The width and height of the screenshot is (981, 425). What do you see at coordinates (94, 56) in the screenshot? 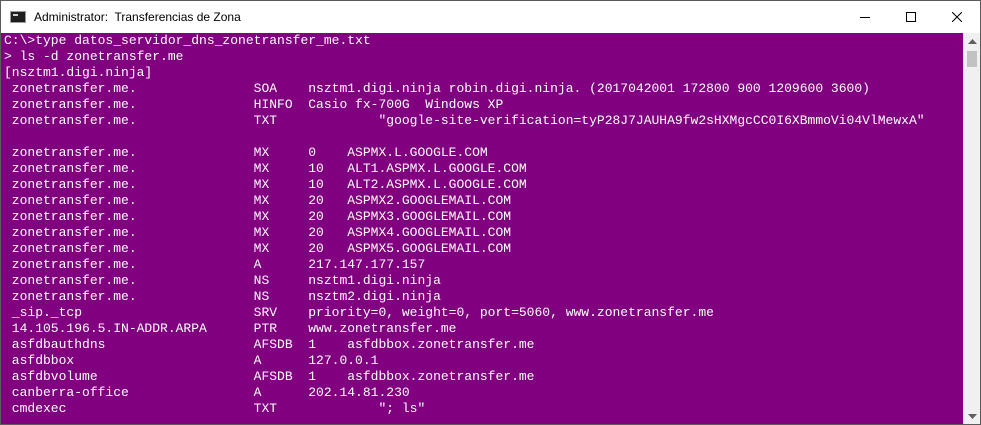
I see `console-line: > ls -d zonetransfer.me` at bounding box center [94, 56].